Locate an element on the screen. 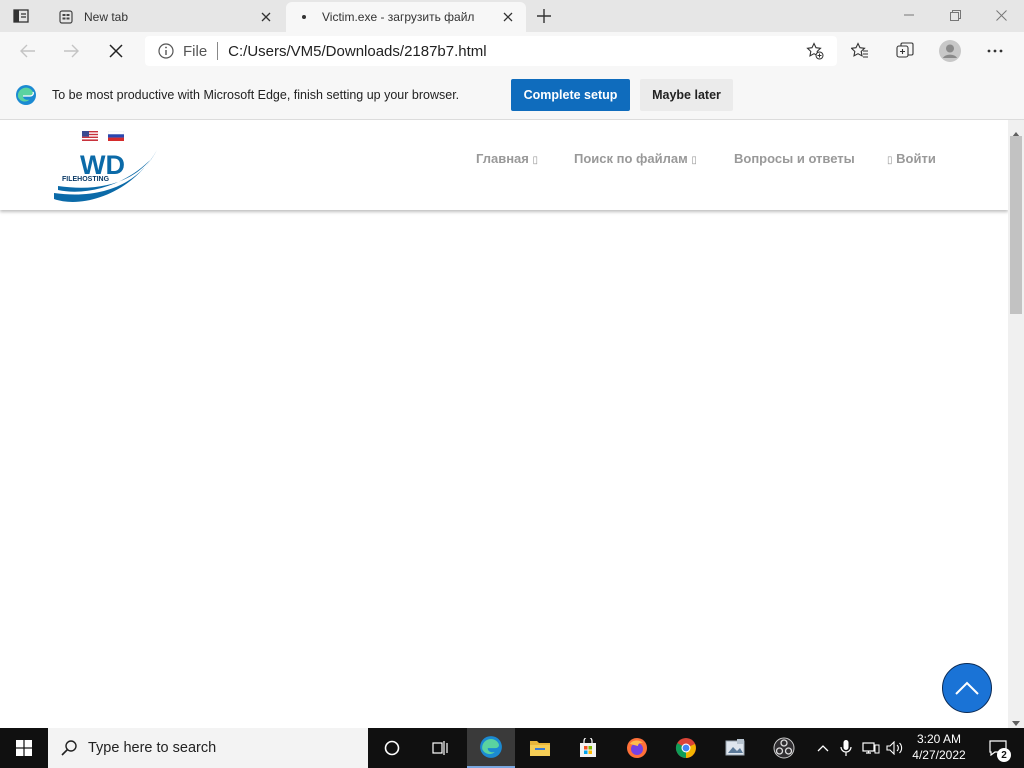  add-favorite-icon is located at coordinates (815, 51).